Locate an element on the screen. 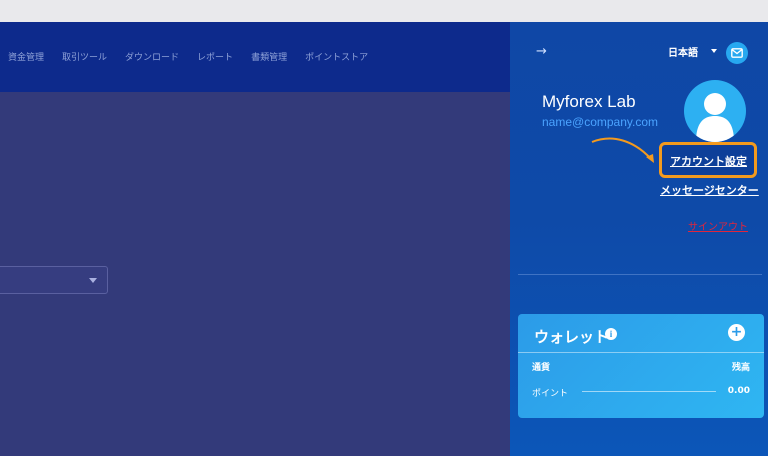  user-name: Myforex Lab is located at coordinates (589, 101).